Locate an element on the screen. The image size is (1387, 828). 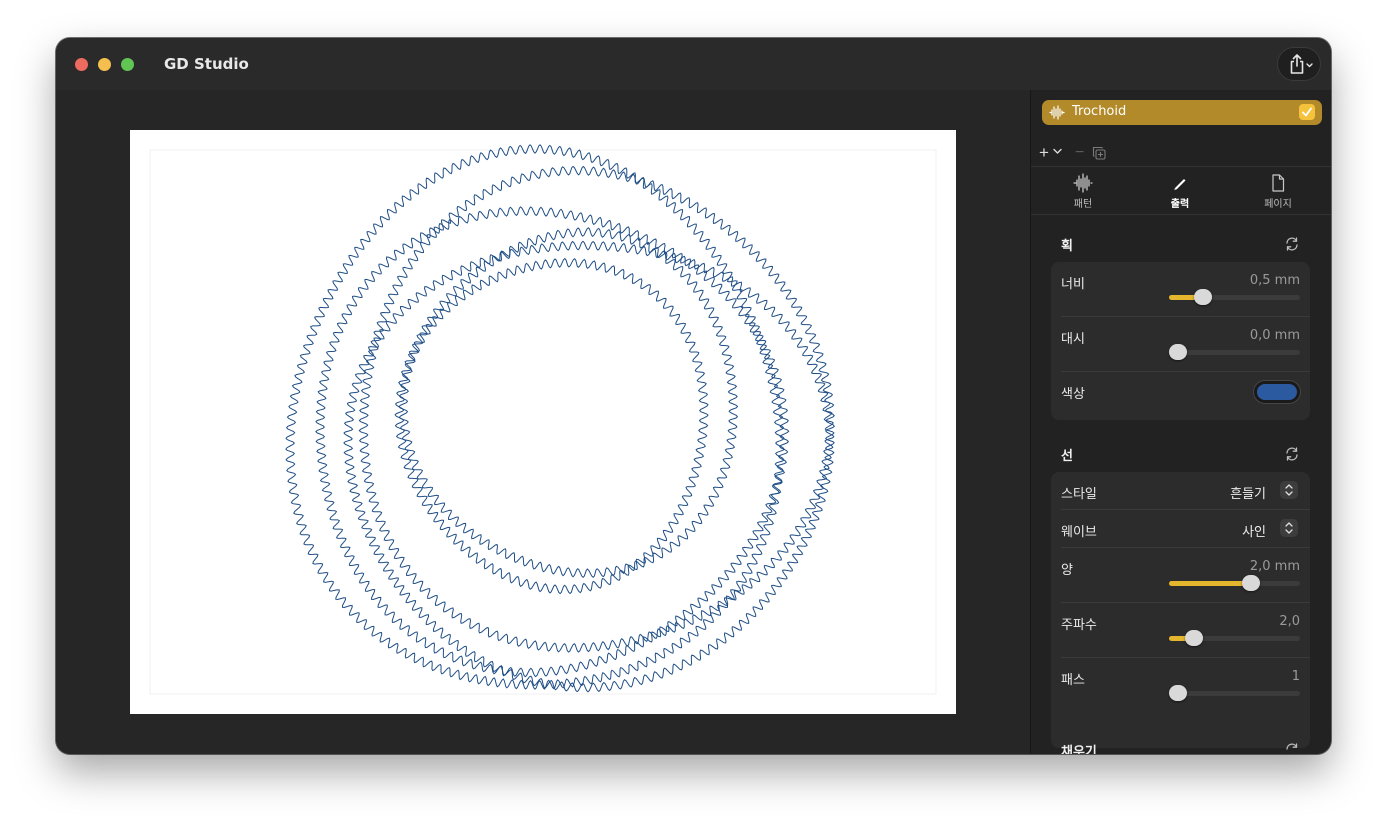
line-frequency-row: 주파수 2,0 is located at coordinates (1180, 630).